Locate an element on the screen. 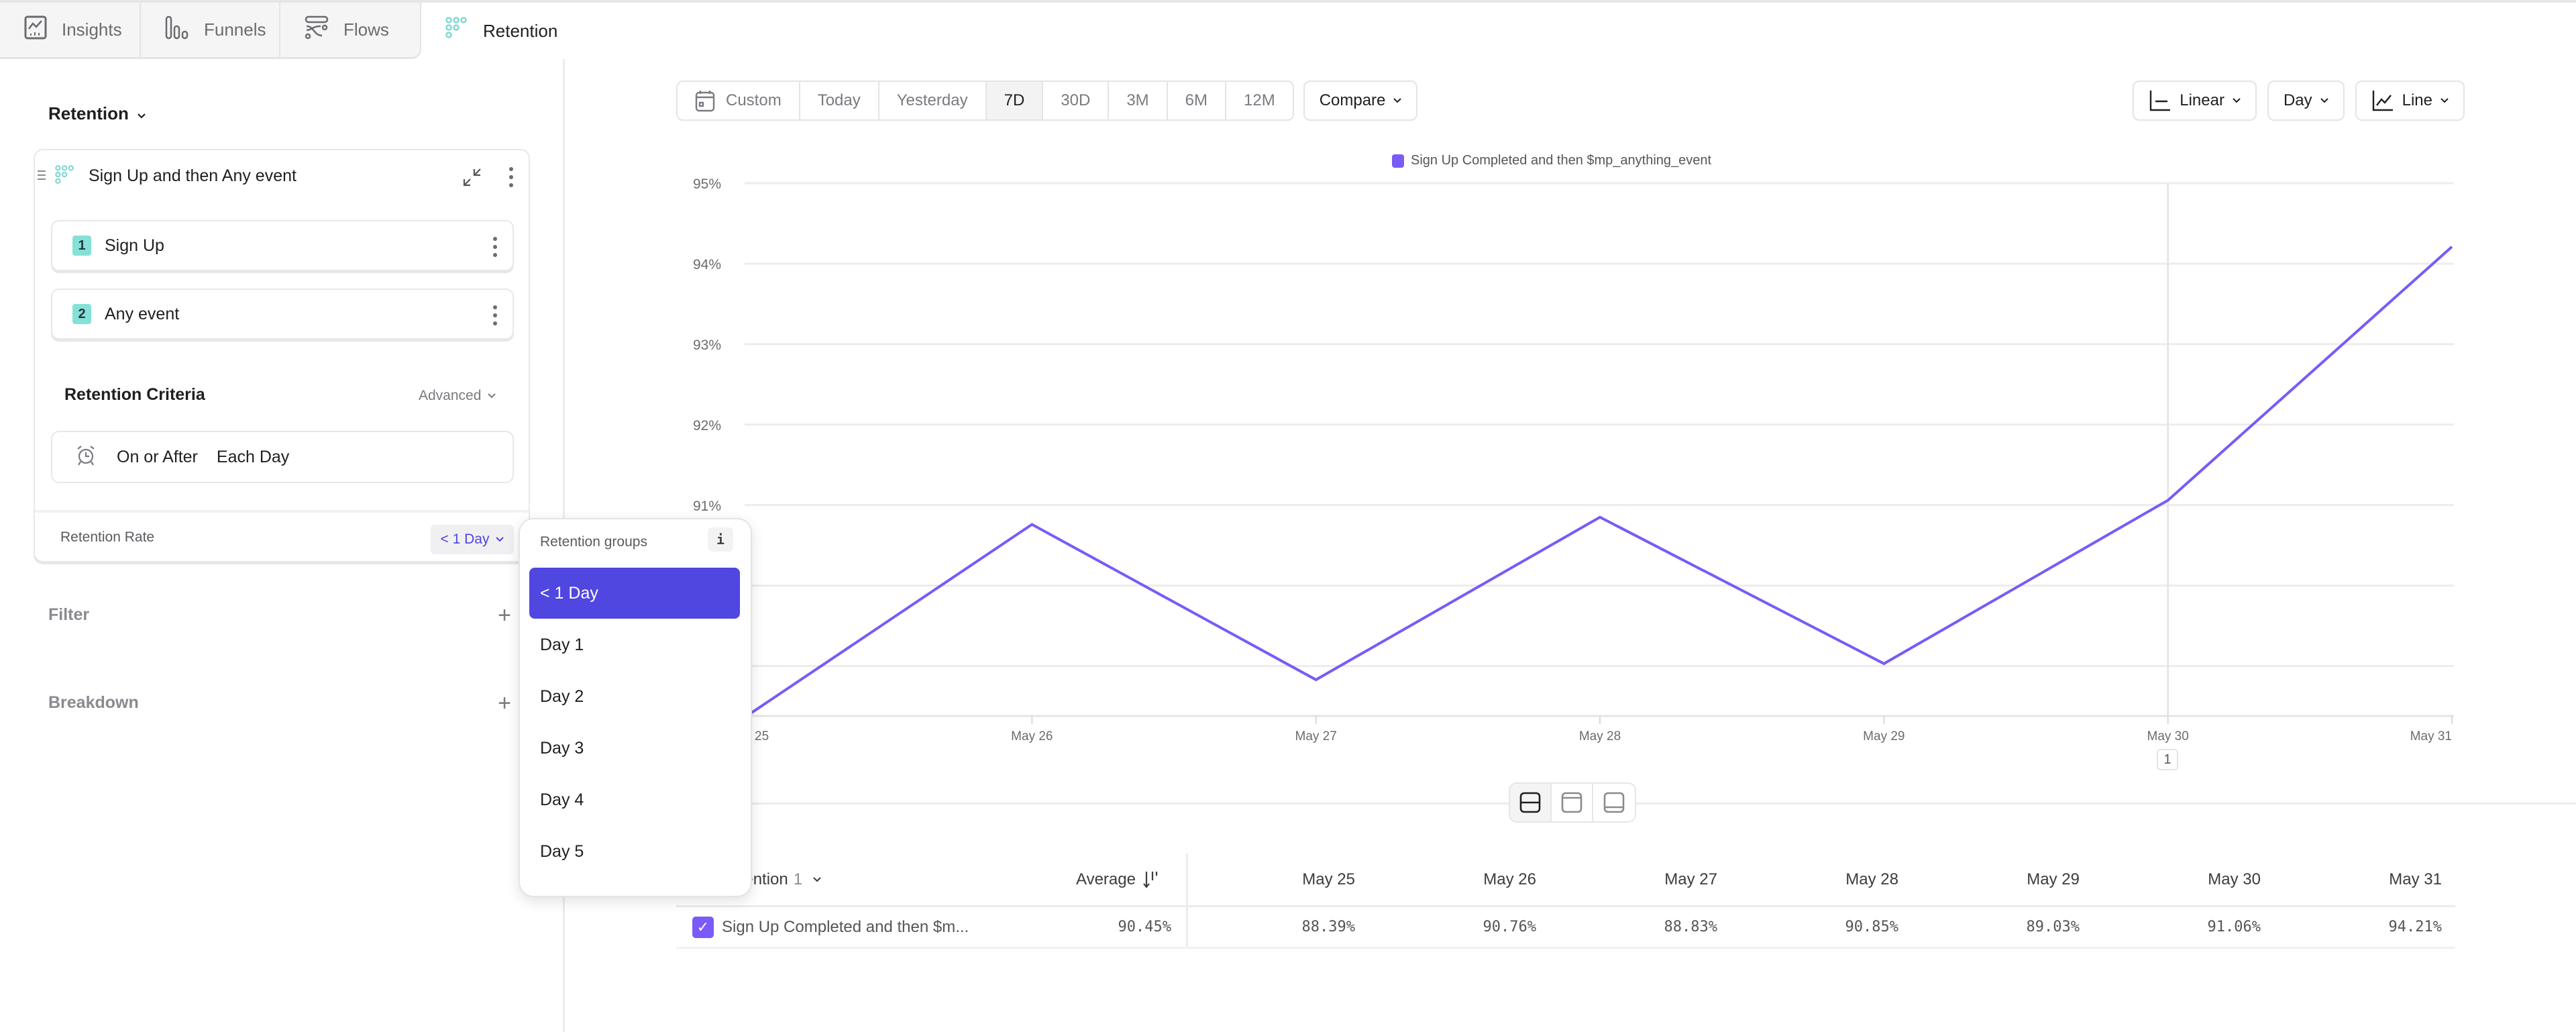 The width and height of the screenshot is (2576, 1032). step-row: 1 Sign Up is located at coordinates (282, 246).